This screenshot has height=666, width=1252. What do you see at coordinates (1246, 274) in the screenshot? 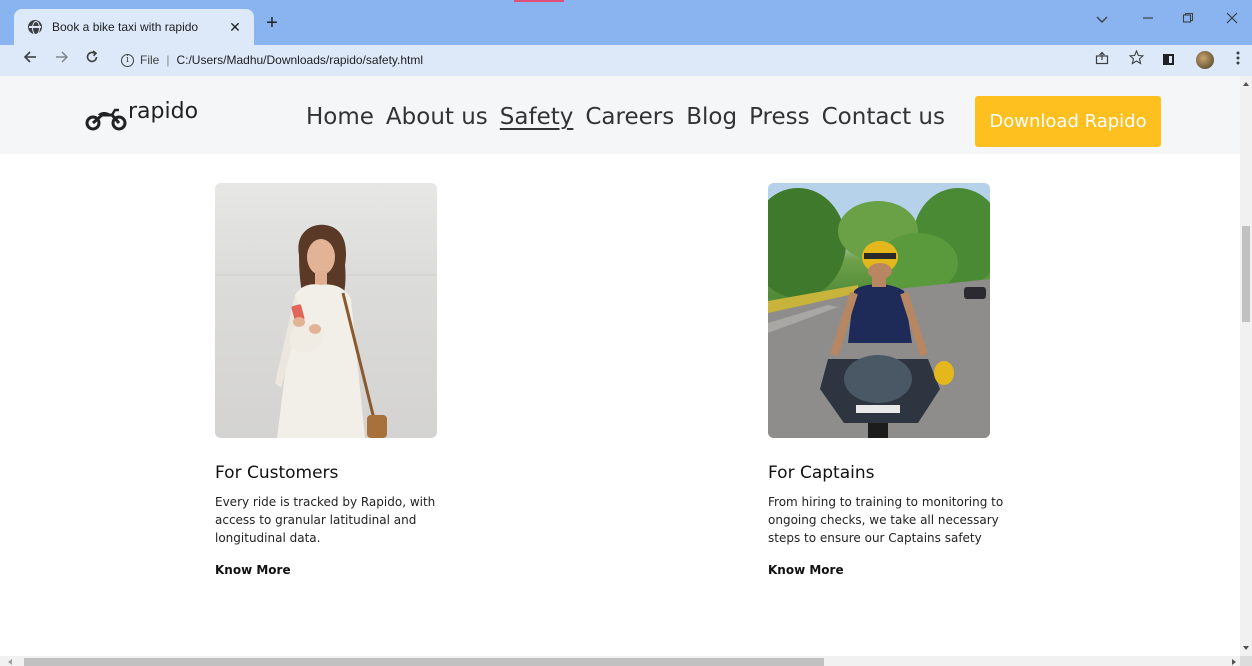
I see `vertical-scroll-thumb` at bounding box center [1246, 274].